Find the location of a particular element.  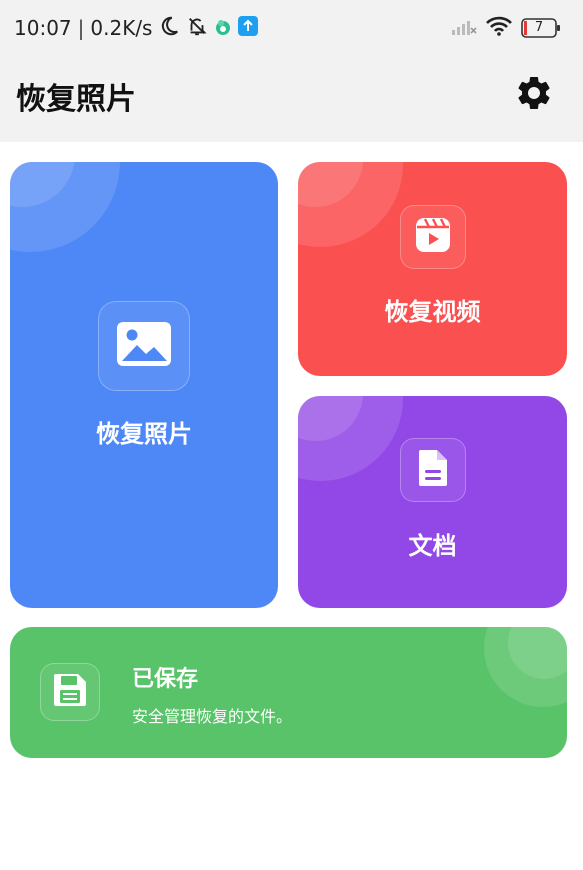

image-icon is located at coordinates (144, 346).